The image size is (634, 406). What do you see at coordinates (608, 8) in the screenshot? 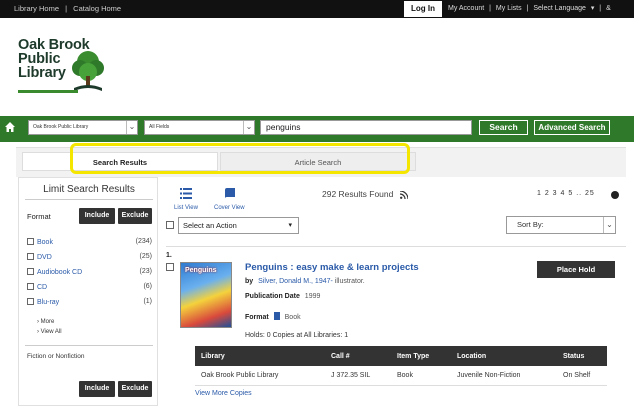
I see `extra-symbol: &` at bounding box center [608, 8].